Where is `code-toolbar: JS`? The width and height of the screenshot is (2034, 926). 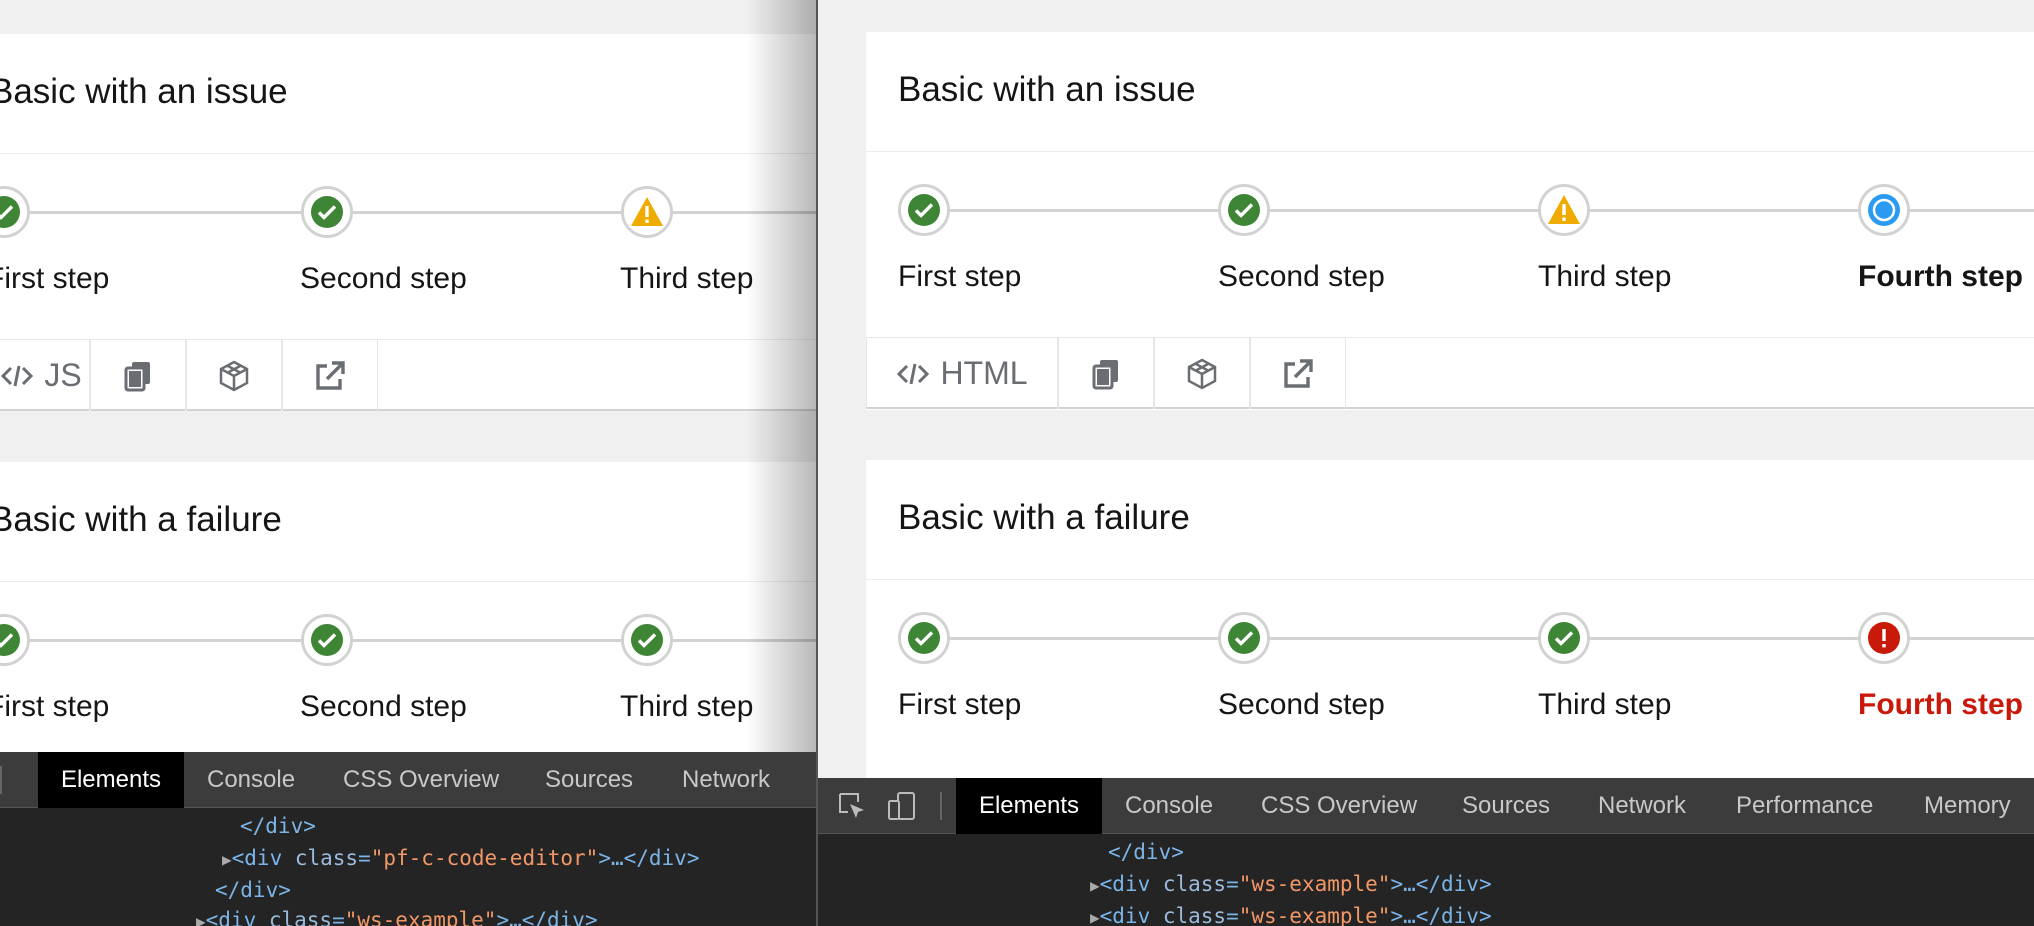 code-toolbar: JS is located at coordinates (408, 375).